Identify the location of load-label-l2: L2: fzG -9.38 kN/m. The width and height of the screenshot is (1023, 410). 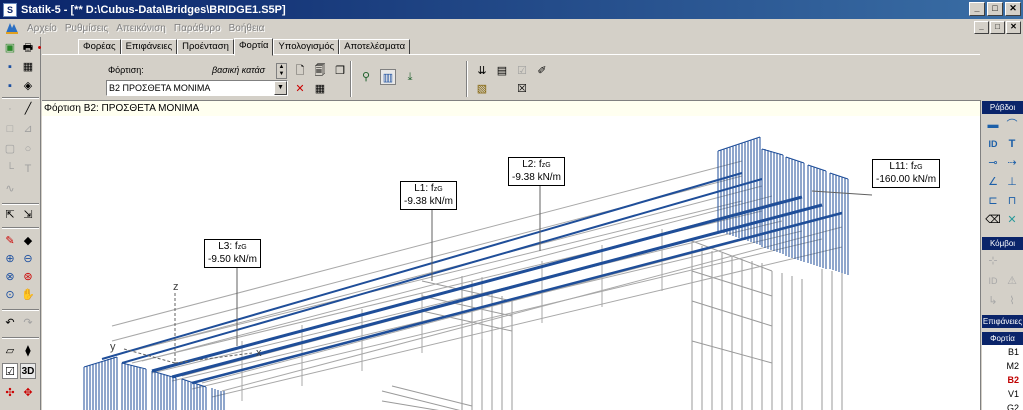
(536, 171).